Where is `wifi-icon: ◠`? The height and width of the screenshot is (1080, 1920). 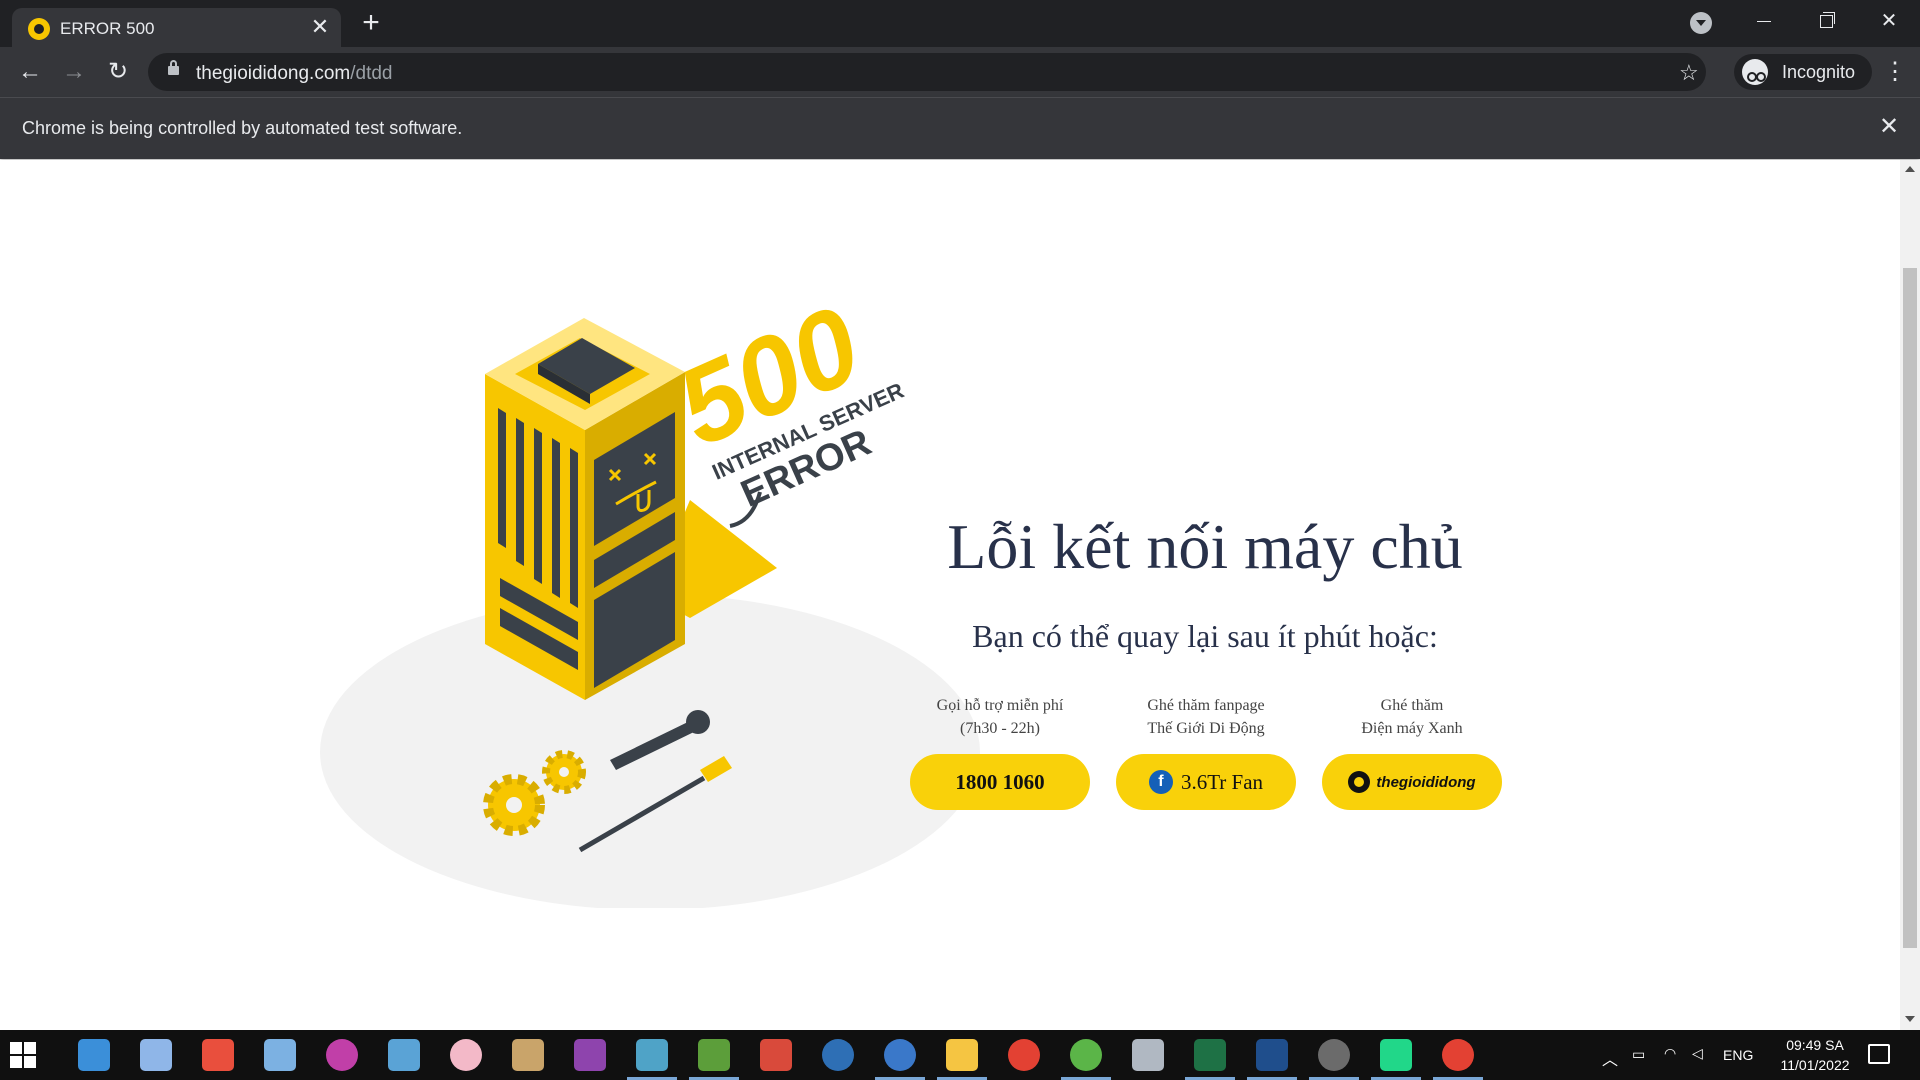 wifi-icon: ◠ is located at coordinates (1670, 1053).